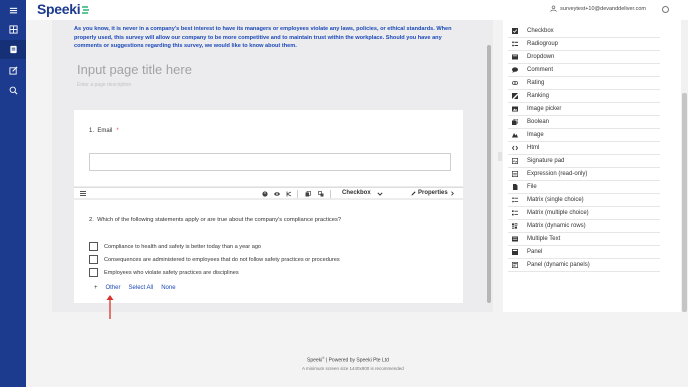 Image resolution: width=688 pixels, height=387 pixels. What do you see at coordinates (321, 194) in the screenshot?
I see `copy-link-icon` at bounding box center [321, 194].